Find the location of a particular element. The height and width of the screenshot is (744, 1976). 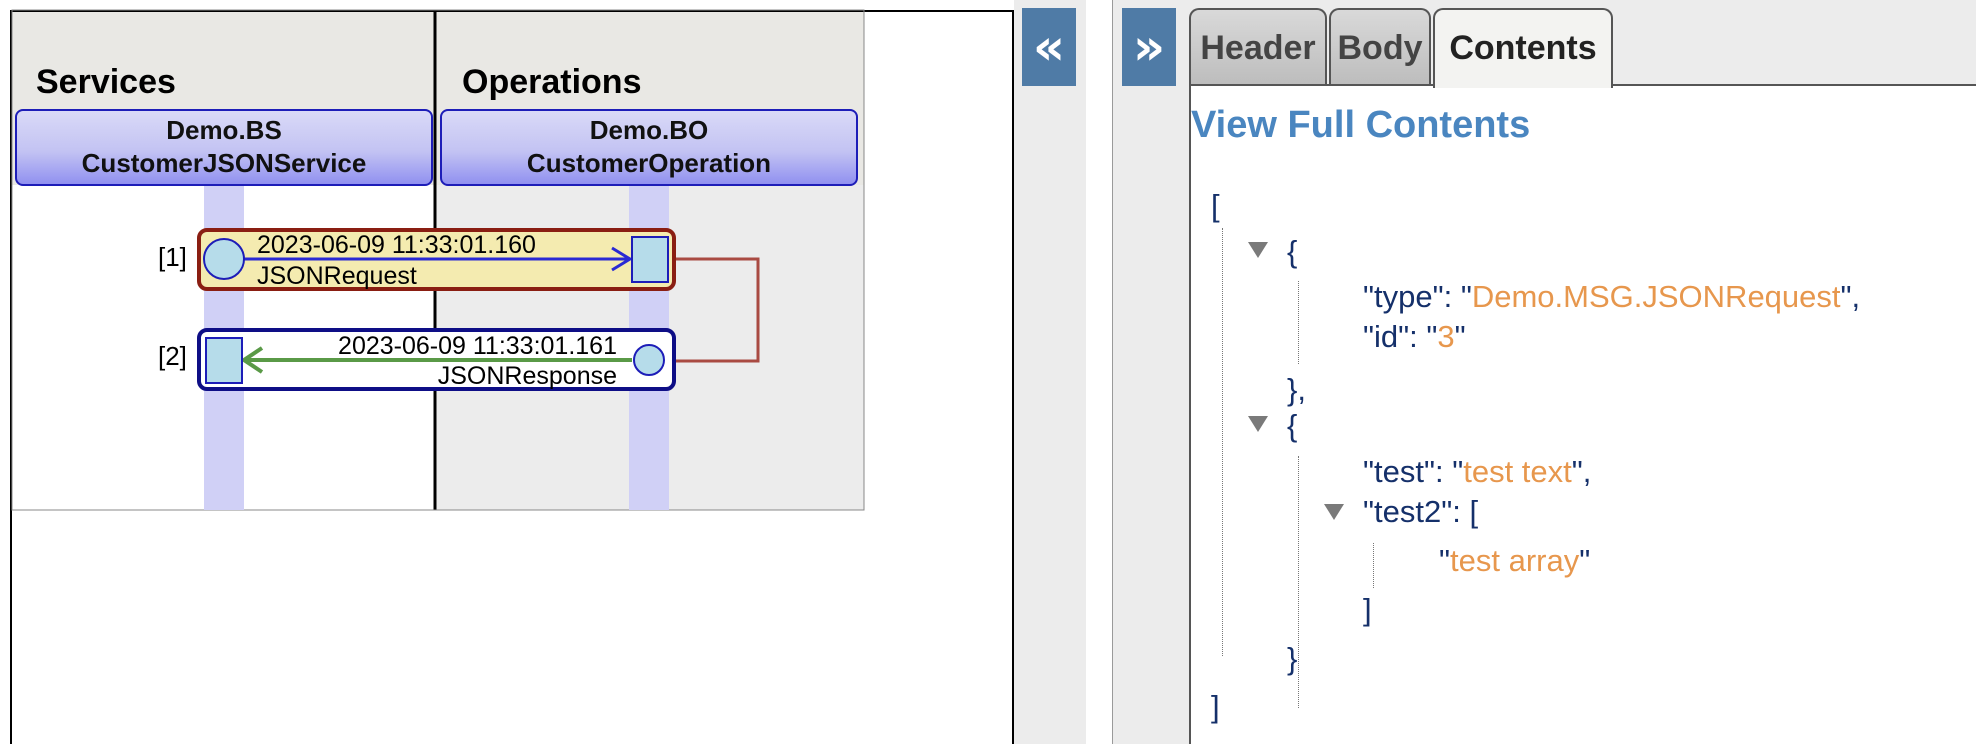

json-line-id: "id": "3" is located at coordinates (1414, 336).